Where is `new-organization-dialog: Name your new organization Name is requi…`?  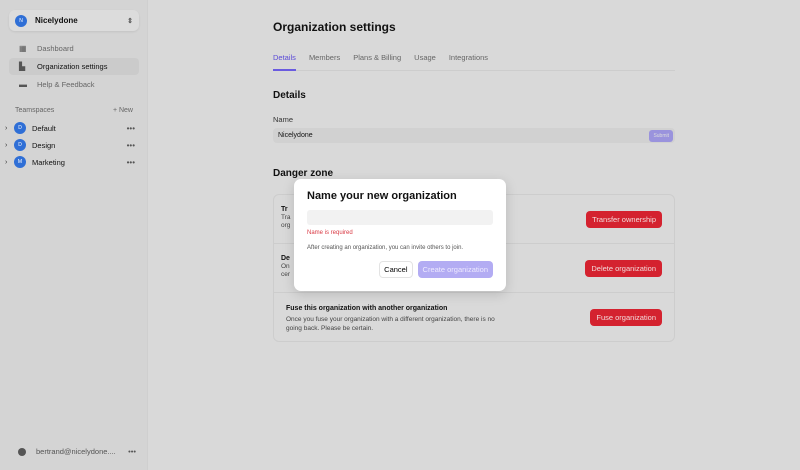
new-organization-dialog: Name your new organization Name is requi… is located at coordinates (400, 235).